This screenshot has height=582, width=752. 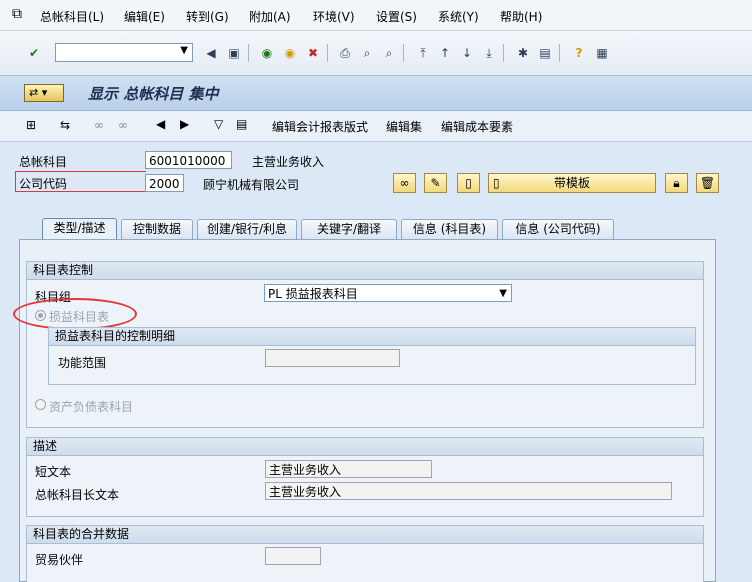 I want to click on edit-report-layout-button: 编辑会计报表版式, so click(x=320, y=126).